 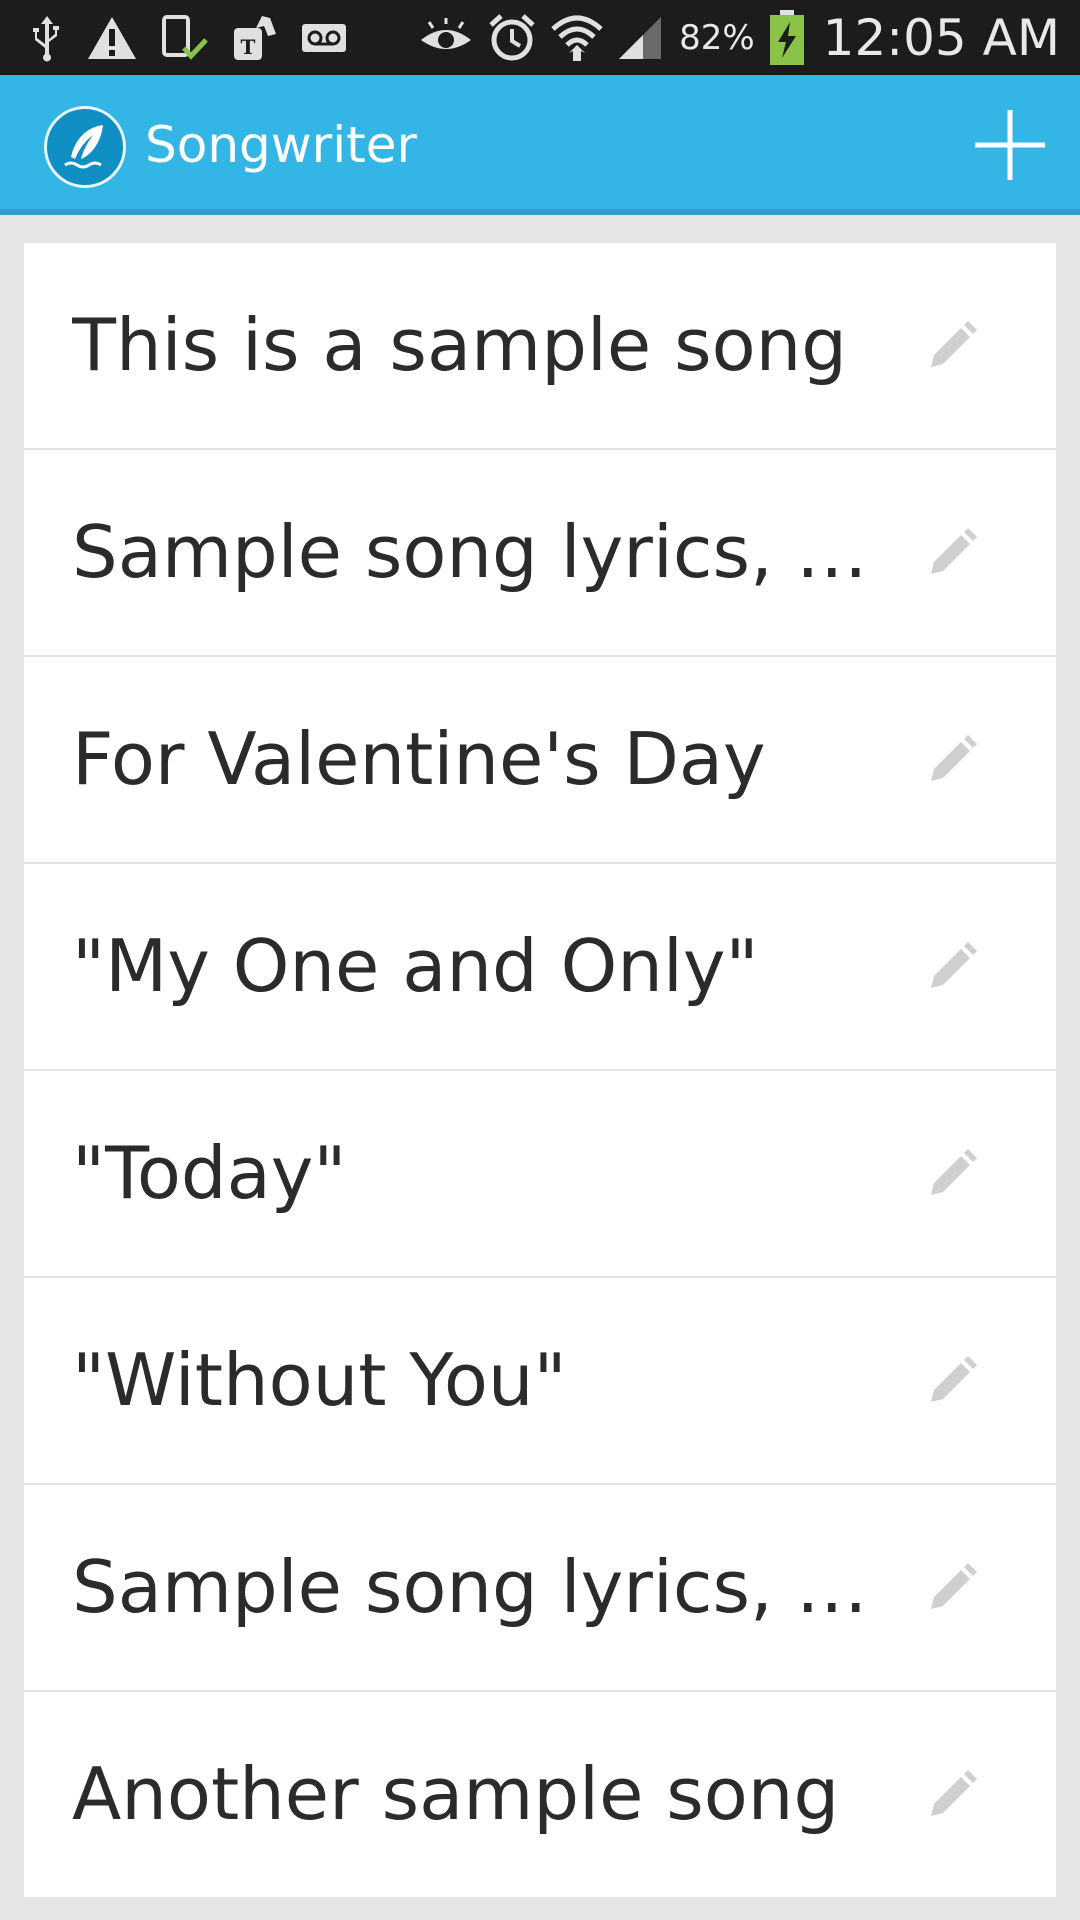 What do you see at coordinates (319, 1380) in the screenshot?
I see `song-title: "Without You"` at bounding box center [319, 1380].